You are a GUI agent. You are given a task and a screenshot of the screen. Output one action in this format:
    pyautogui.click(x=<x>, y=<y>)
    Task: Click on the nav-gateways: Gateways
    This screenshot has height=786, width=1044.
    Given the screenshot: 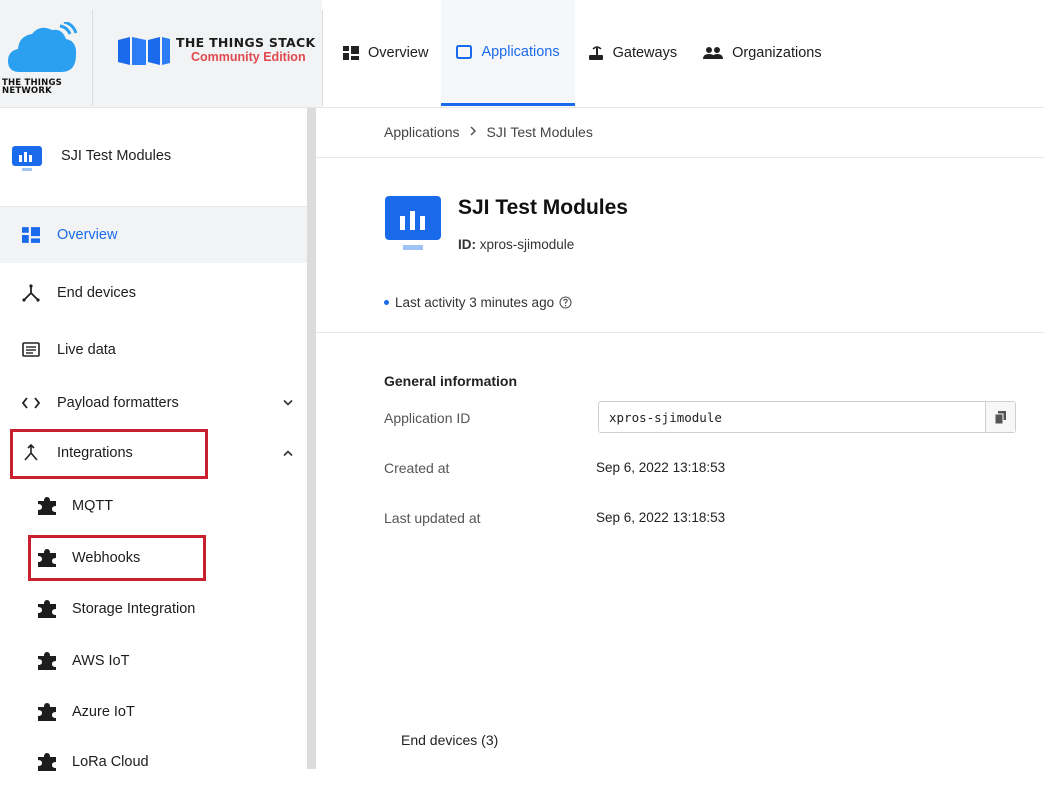 What is the action you would take?
    pyautogui.click(x=632, y=53)
    